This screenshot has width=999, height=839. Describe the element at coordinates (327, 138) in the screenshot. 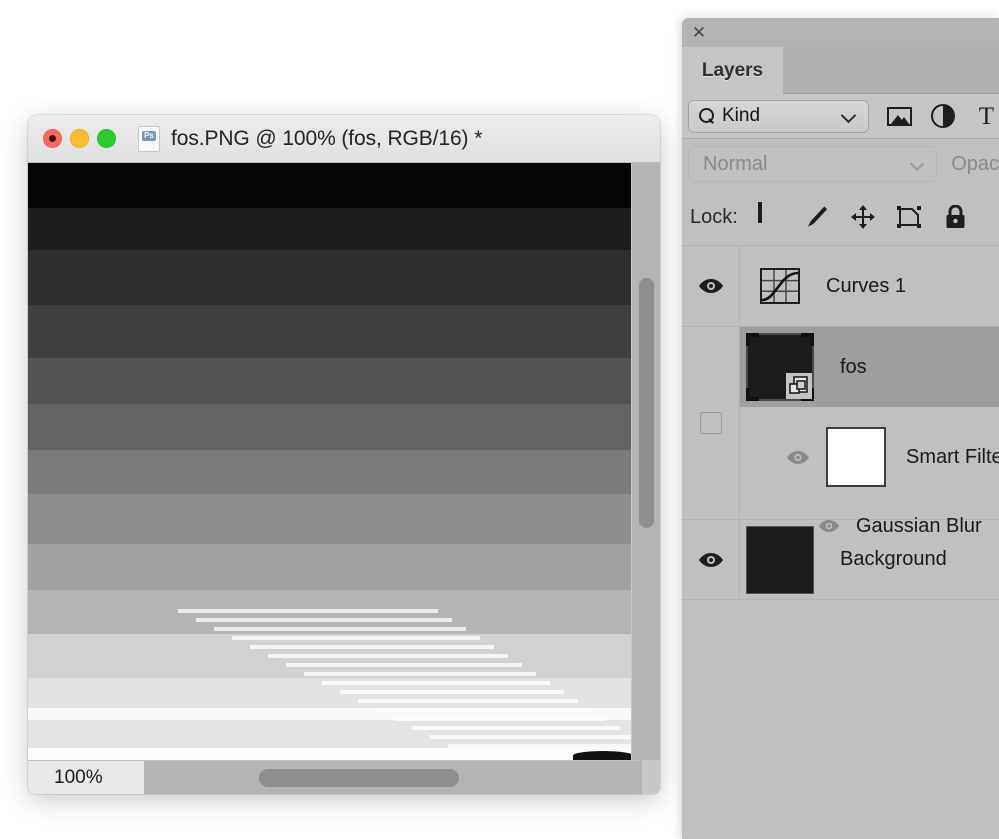

I see `document-title: fos.PNG @ 100% (fos, RGB/16) *` at that location.